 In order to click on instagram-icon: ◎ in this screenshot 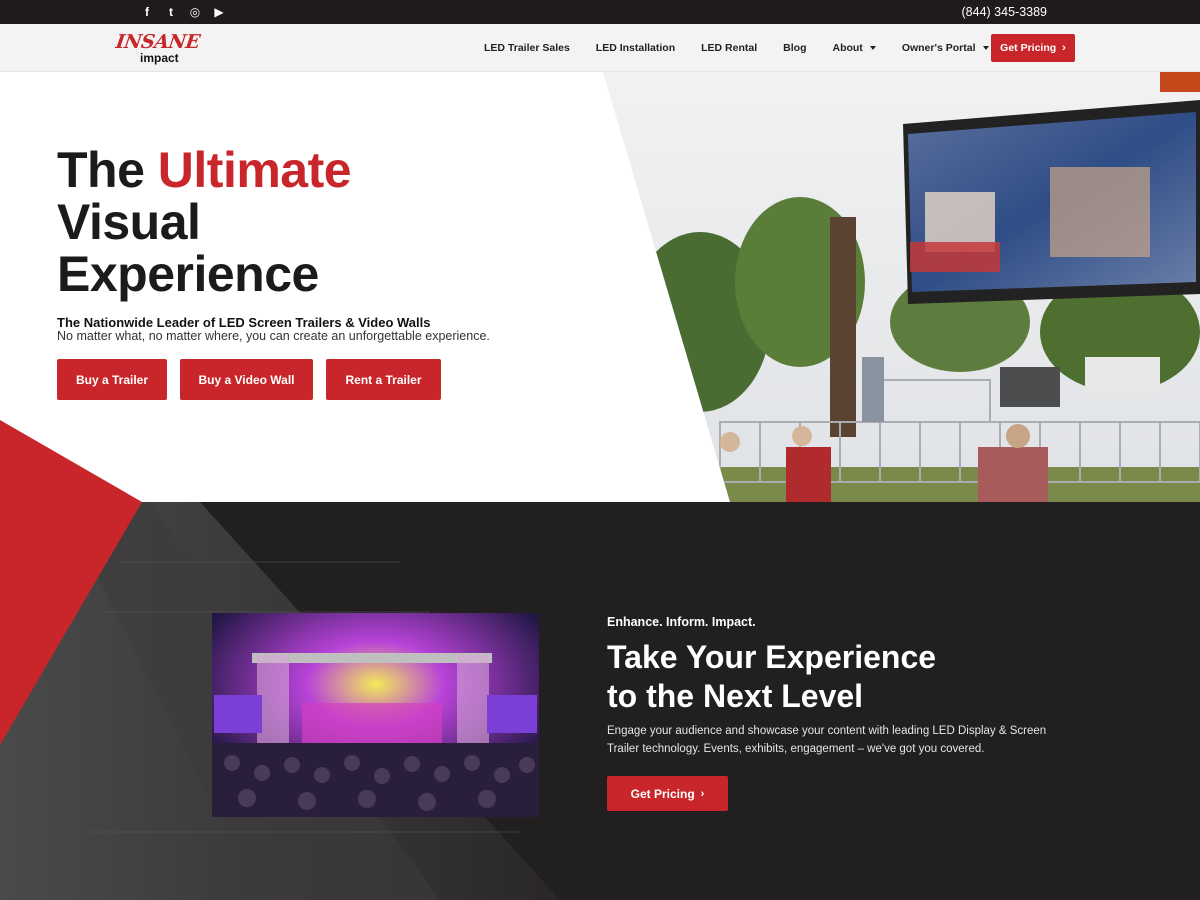, I will do `click(195, 12)`.